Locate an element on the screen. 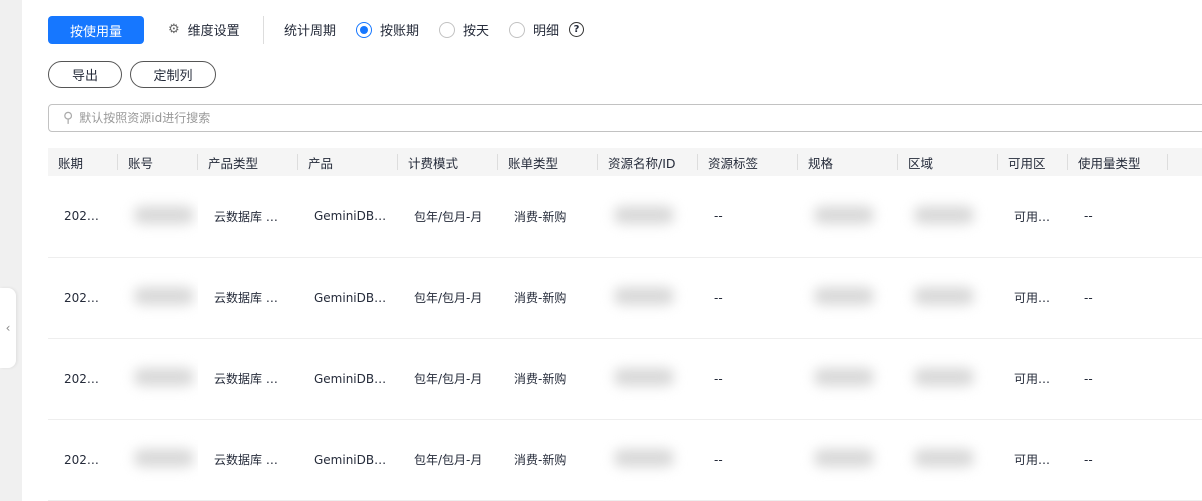 This screenshot has width=1202, height=501. radio-by-day: 按天 is located at coordinates (464, 29).